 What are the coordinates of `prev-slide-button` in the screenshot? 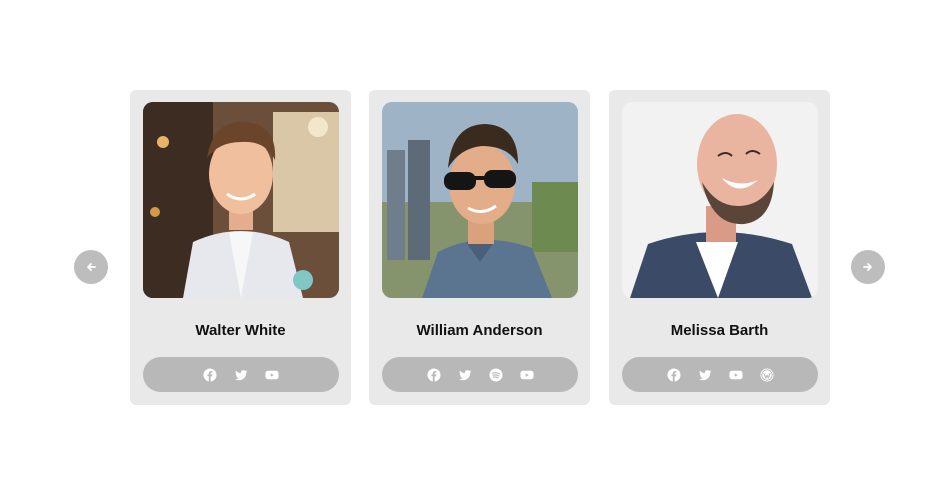 It's located at (91, 267).